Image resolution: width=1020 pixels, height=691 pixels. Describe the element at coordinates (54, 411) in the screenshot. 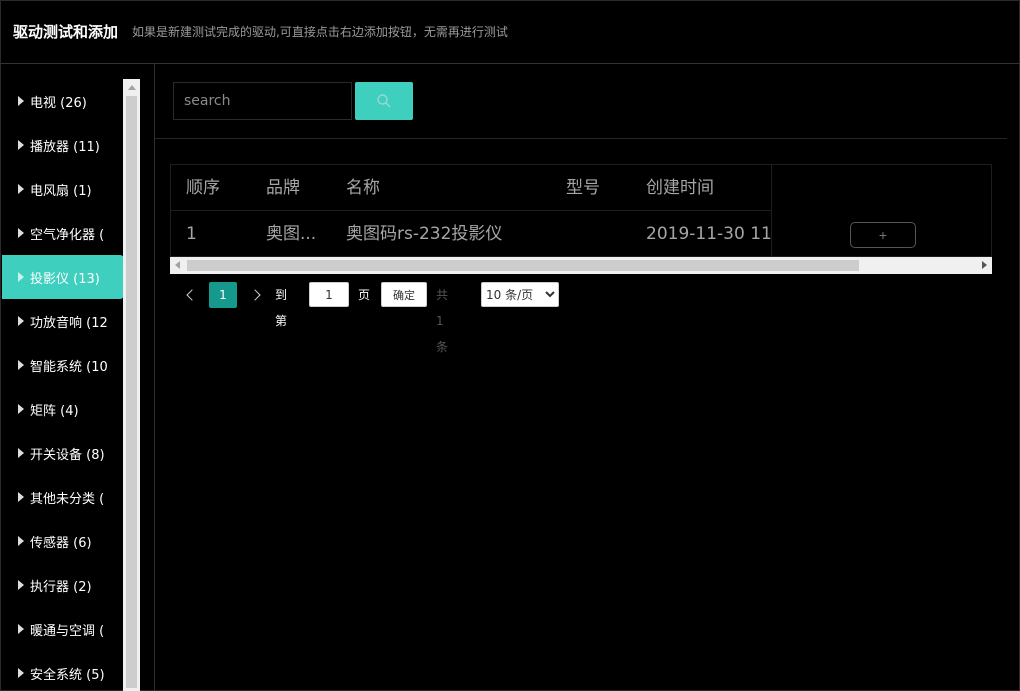

I see `sidebar-item-label: 矩阵 (4)` at that location.